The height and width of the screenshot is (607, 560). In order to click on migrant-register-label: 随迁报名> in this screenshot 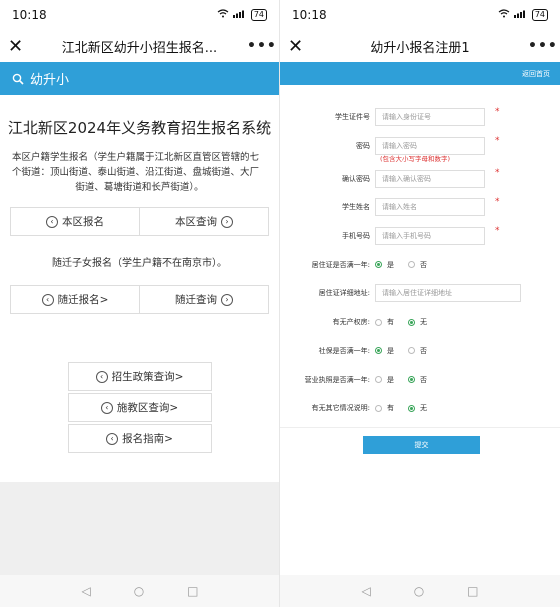, I will do `click(83, 300)`.